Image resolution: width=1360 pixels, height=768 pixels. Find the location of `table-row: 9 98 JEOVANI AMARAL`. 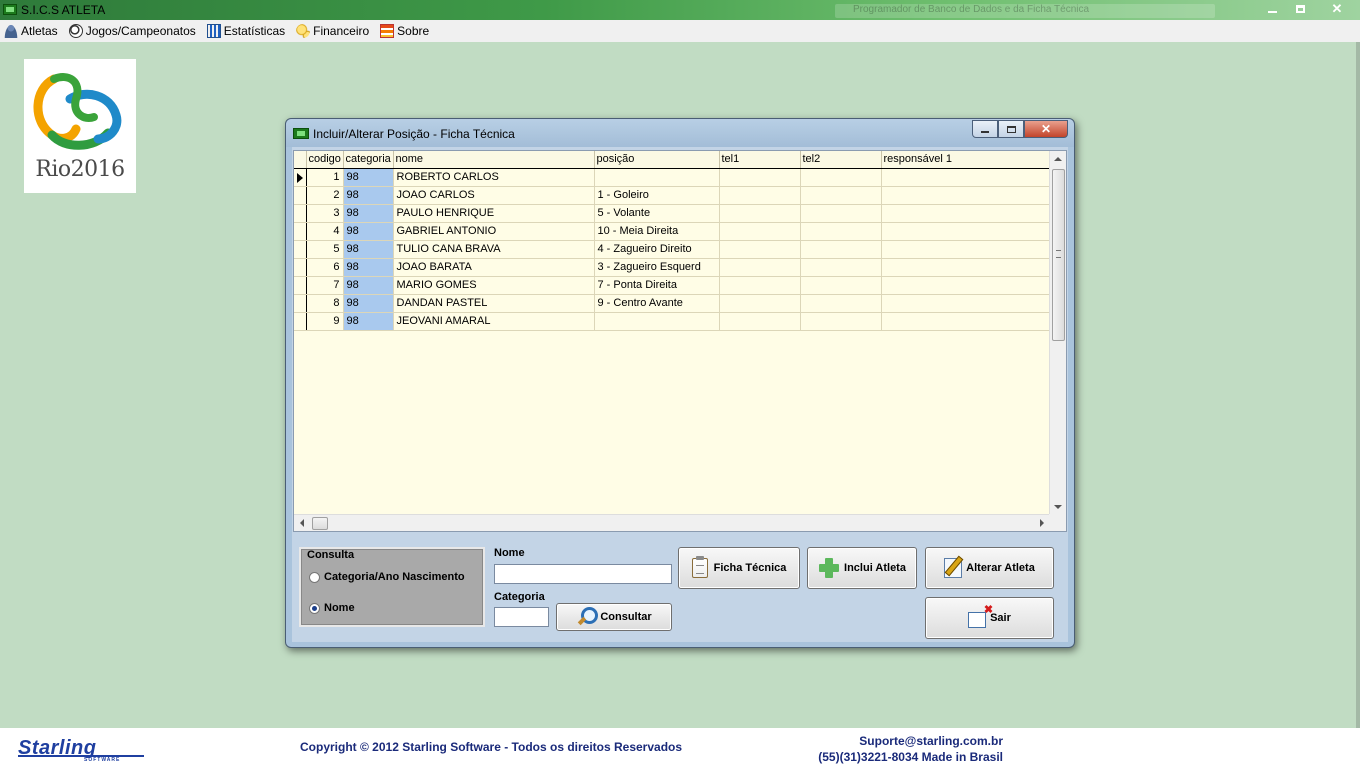

table-row: 9 98 JEOVANI AMARAL is located at coordinates (672, 321).